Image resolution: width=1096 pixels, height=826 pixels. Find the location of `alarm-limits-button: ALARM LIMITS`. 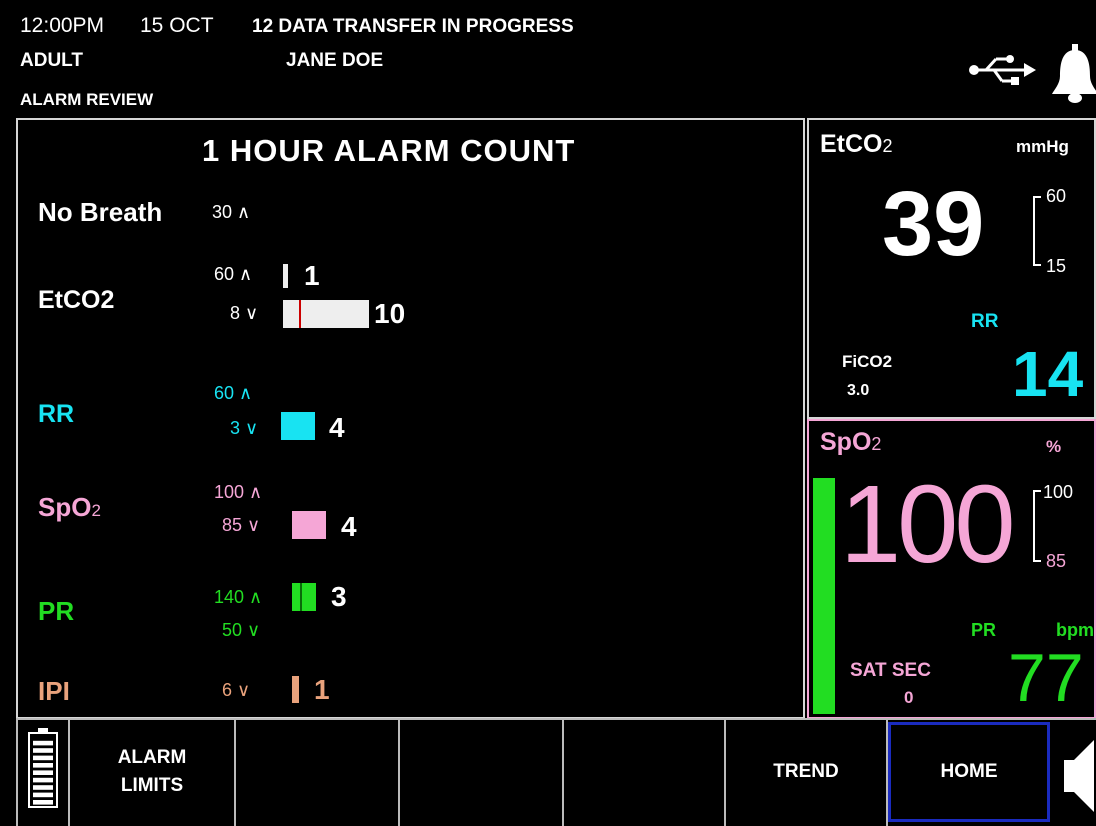

alarm-limits-button: ALARM LIMITS is located at coordinates (151, 772).